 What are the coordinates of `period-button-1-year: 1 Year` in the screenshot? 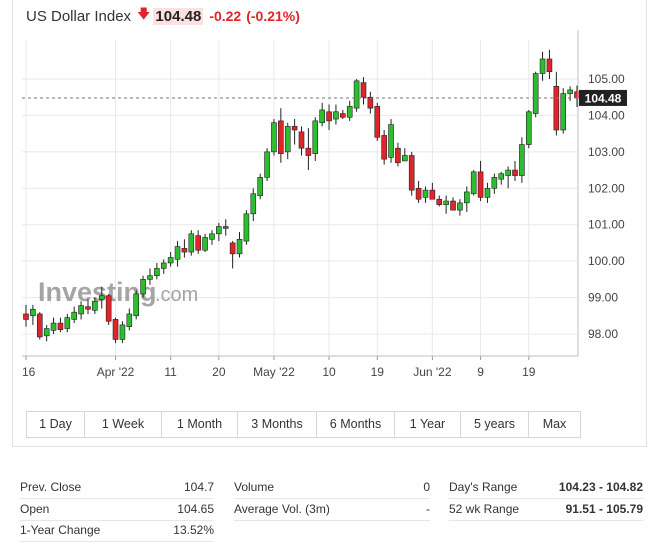 It's located at (428, 424).